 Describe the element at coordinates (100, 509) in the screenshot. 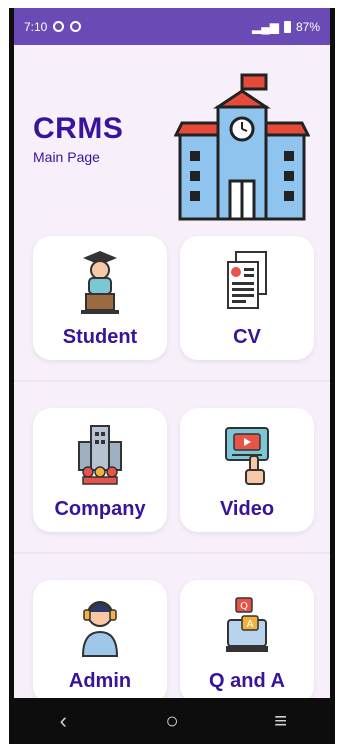

I see `card-label: Company` at that location.